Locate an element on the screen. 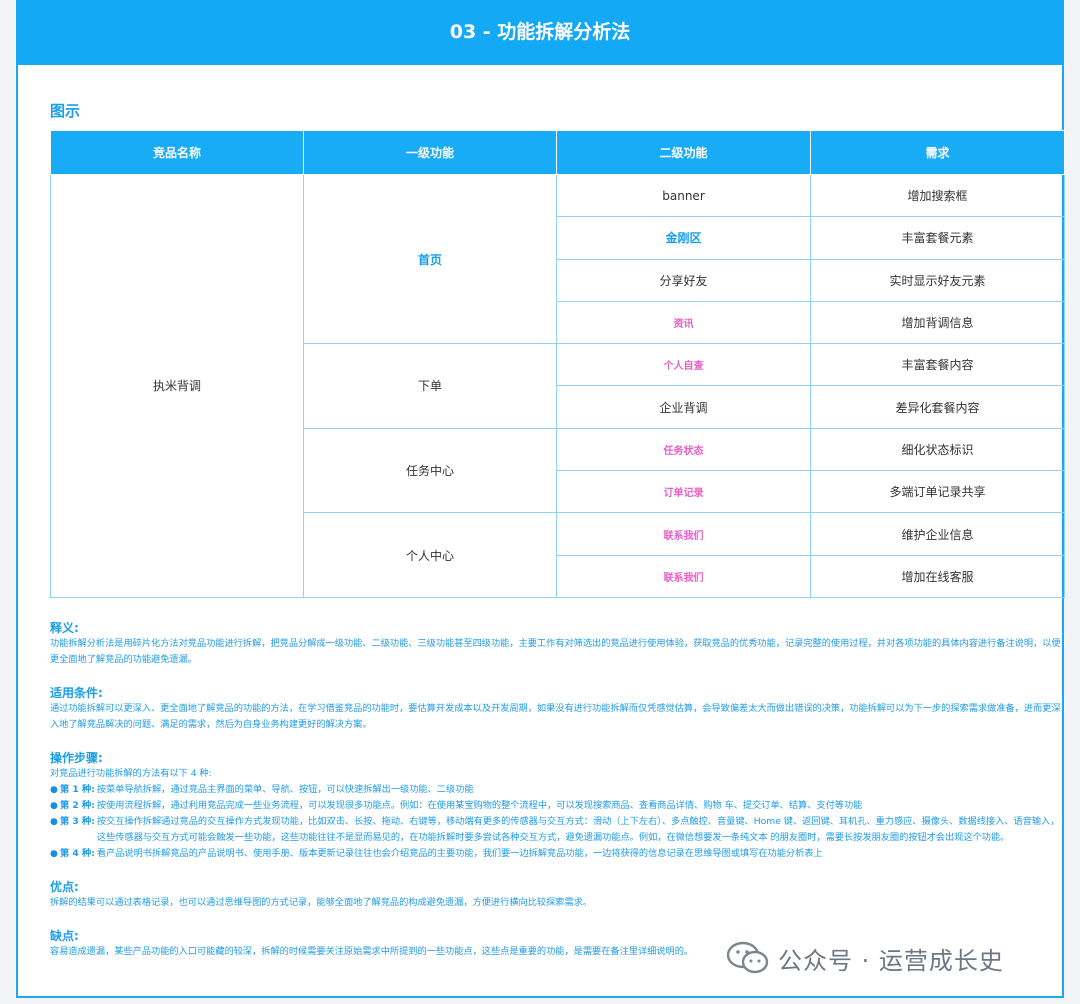 Image resolution: width=1080 pixels, height=1004 pixels. level2-cell: 个人自查 is located at coordinates (683, 365).